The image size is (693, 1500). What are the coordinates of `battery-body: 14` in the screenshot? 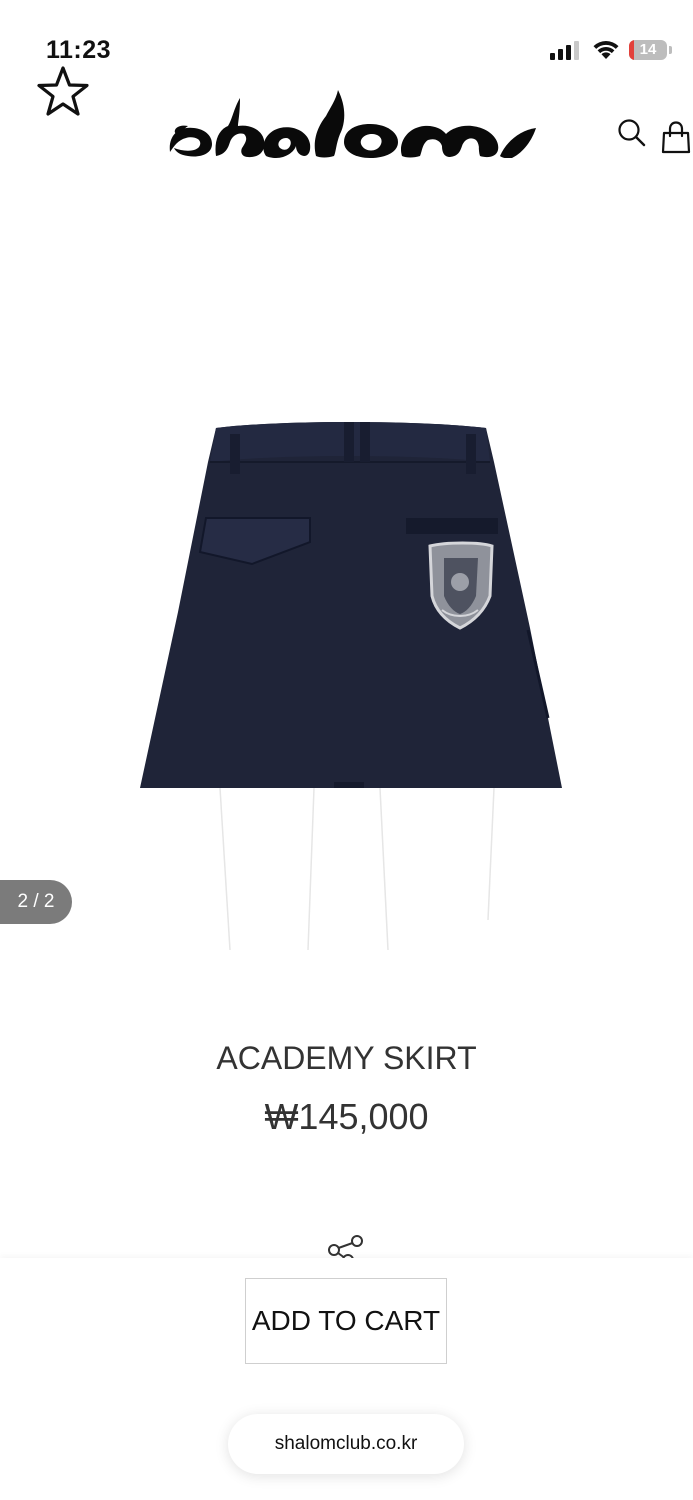 It's located at (648, 50).